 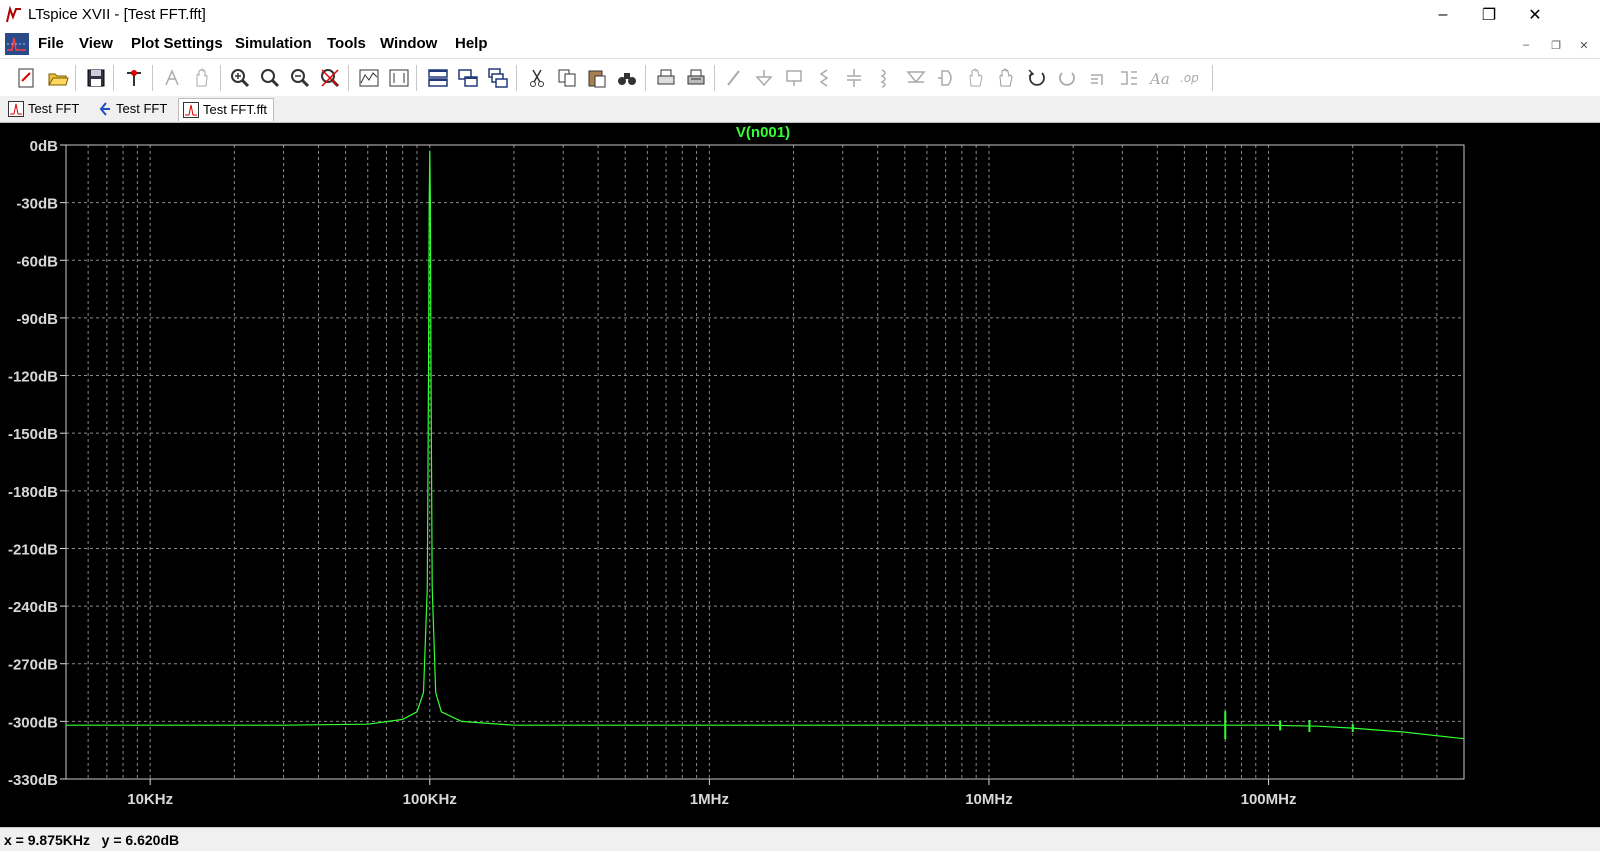 I want to click on mdi-minimize-button: –, so click(x=1526, y=45).